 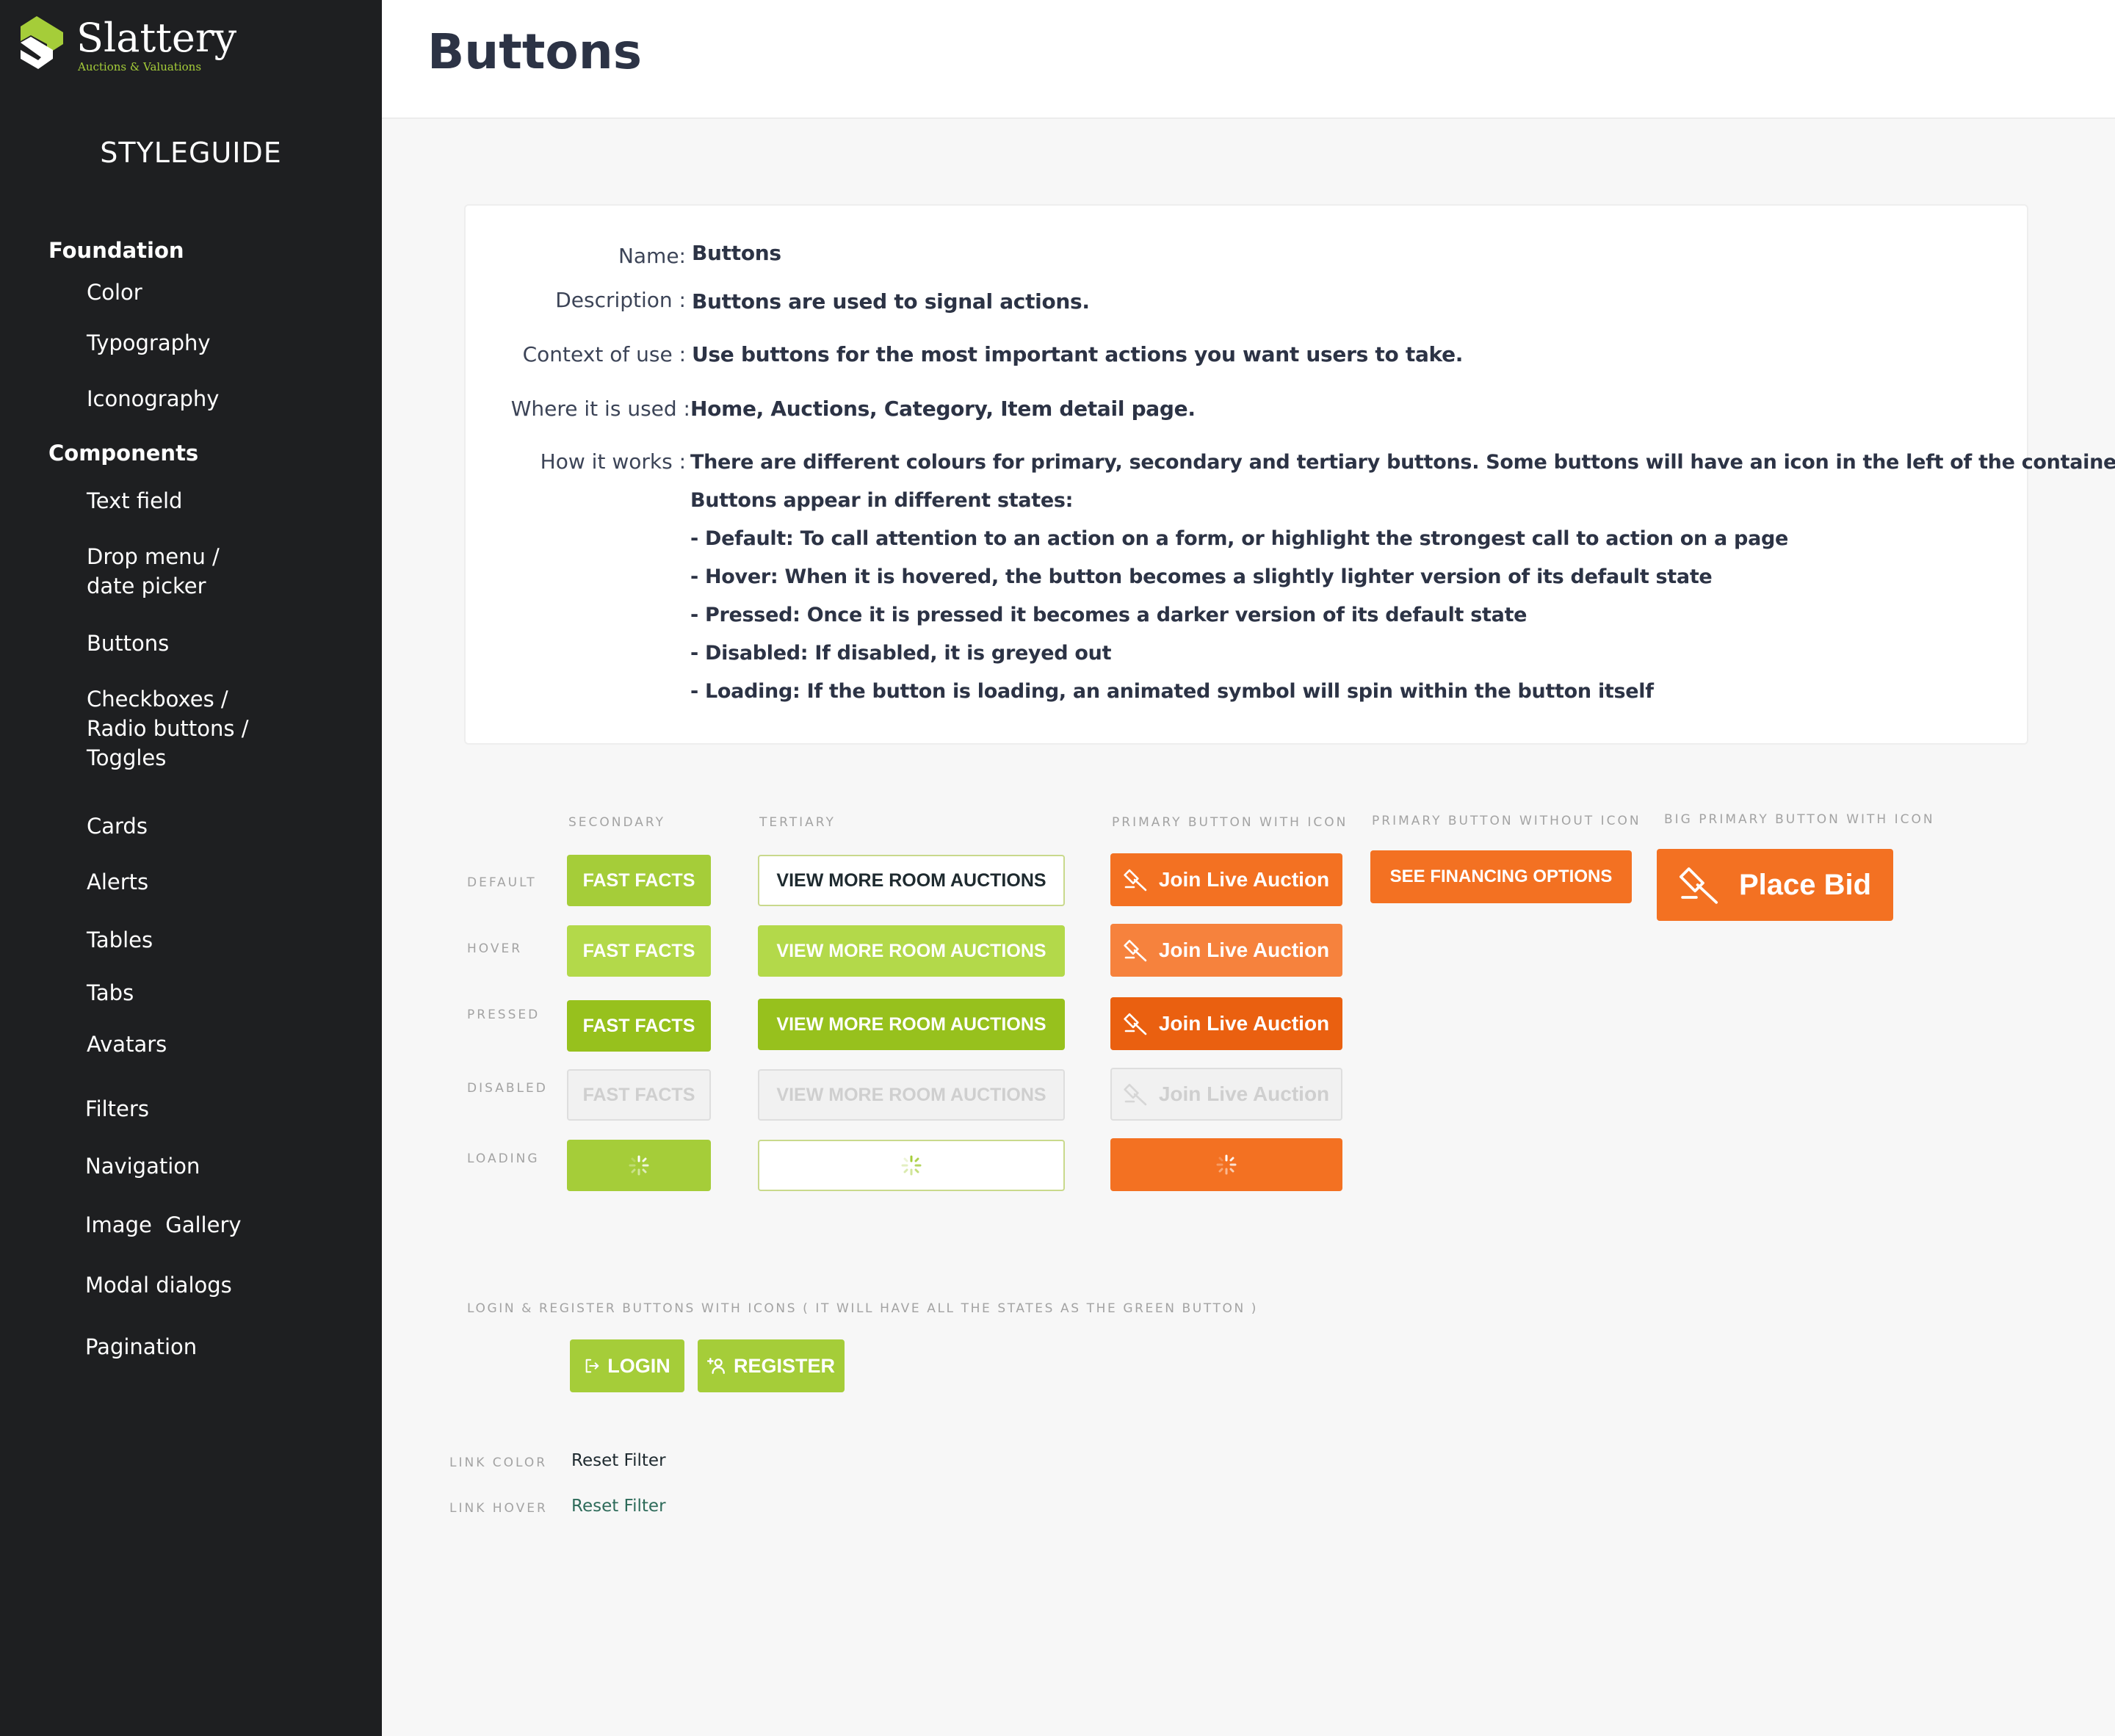 I want to click on nav-item-tables: Tables, so click(x=226, y=940).